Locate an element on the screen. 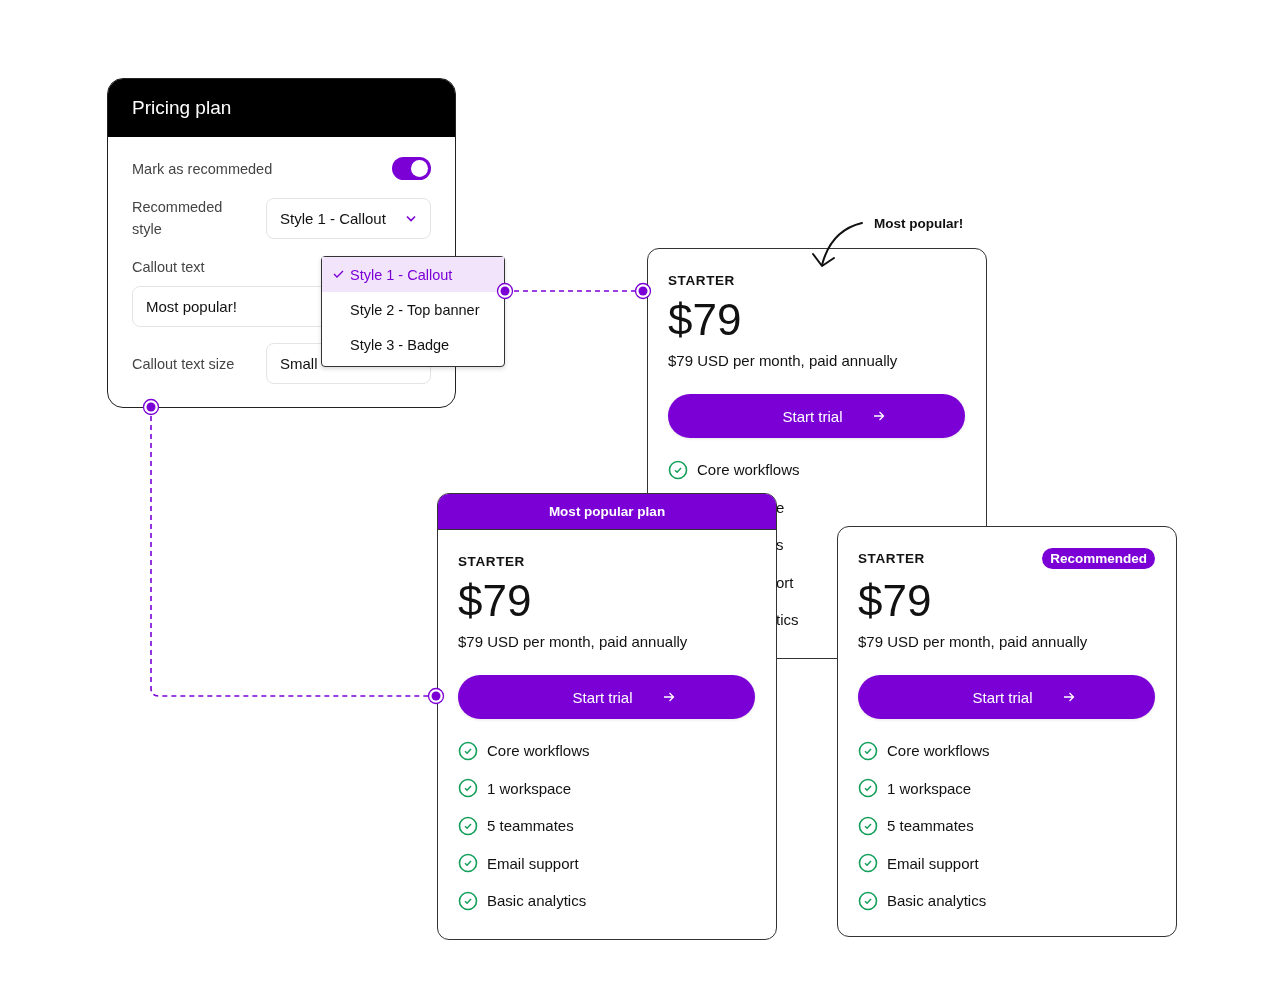 The height and width of the screenshot is (988, 1284). field-label: Recommeded style is located at coordinates (178, 218).